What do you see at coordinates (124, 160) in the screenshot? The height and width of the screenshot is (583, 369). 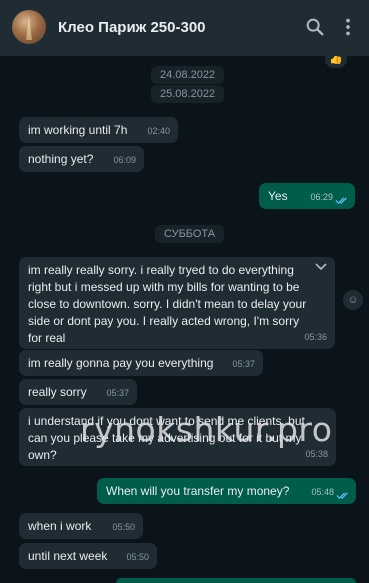 I see `message-time: 06:09` at bounding box center [124, 160].